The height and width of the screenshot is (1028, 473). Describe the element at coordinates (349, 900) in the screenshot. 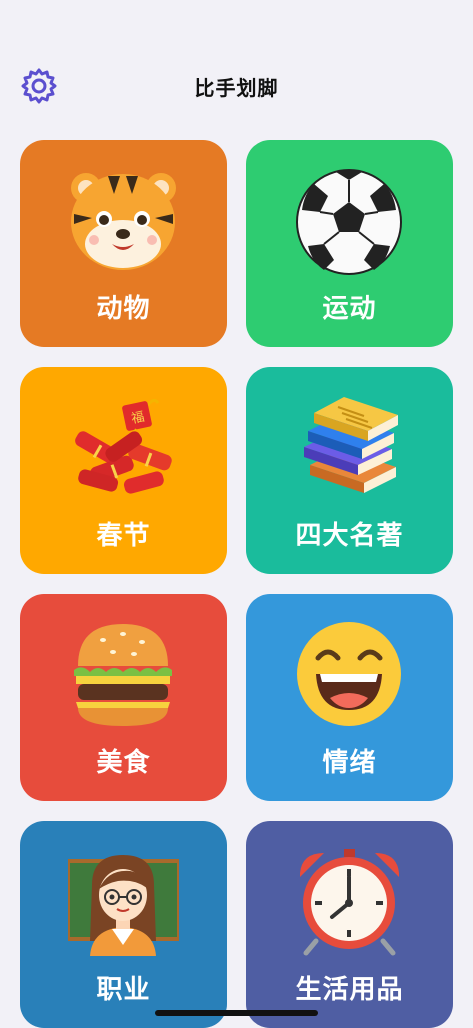

I see `alarm-clock-icon` at that location.